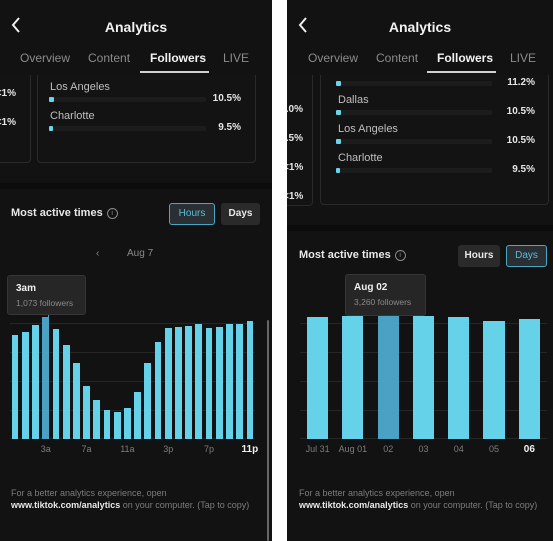  I want to click on x-tick-label: 05, so click(494, 449).